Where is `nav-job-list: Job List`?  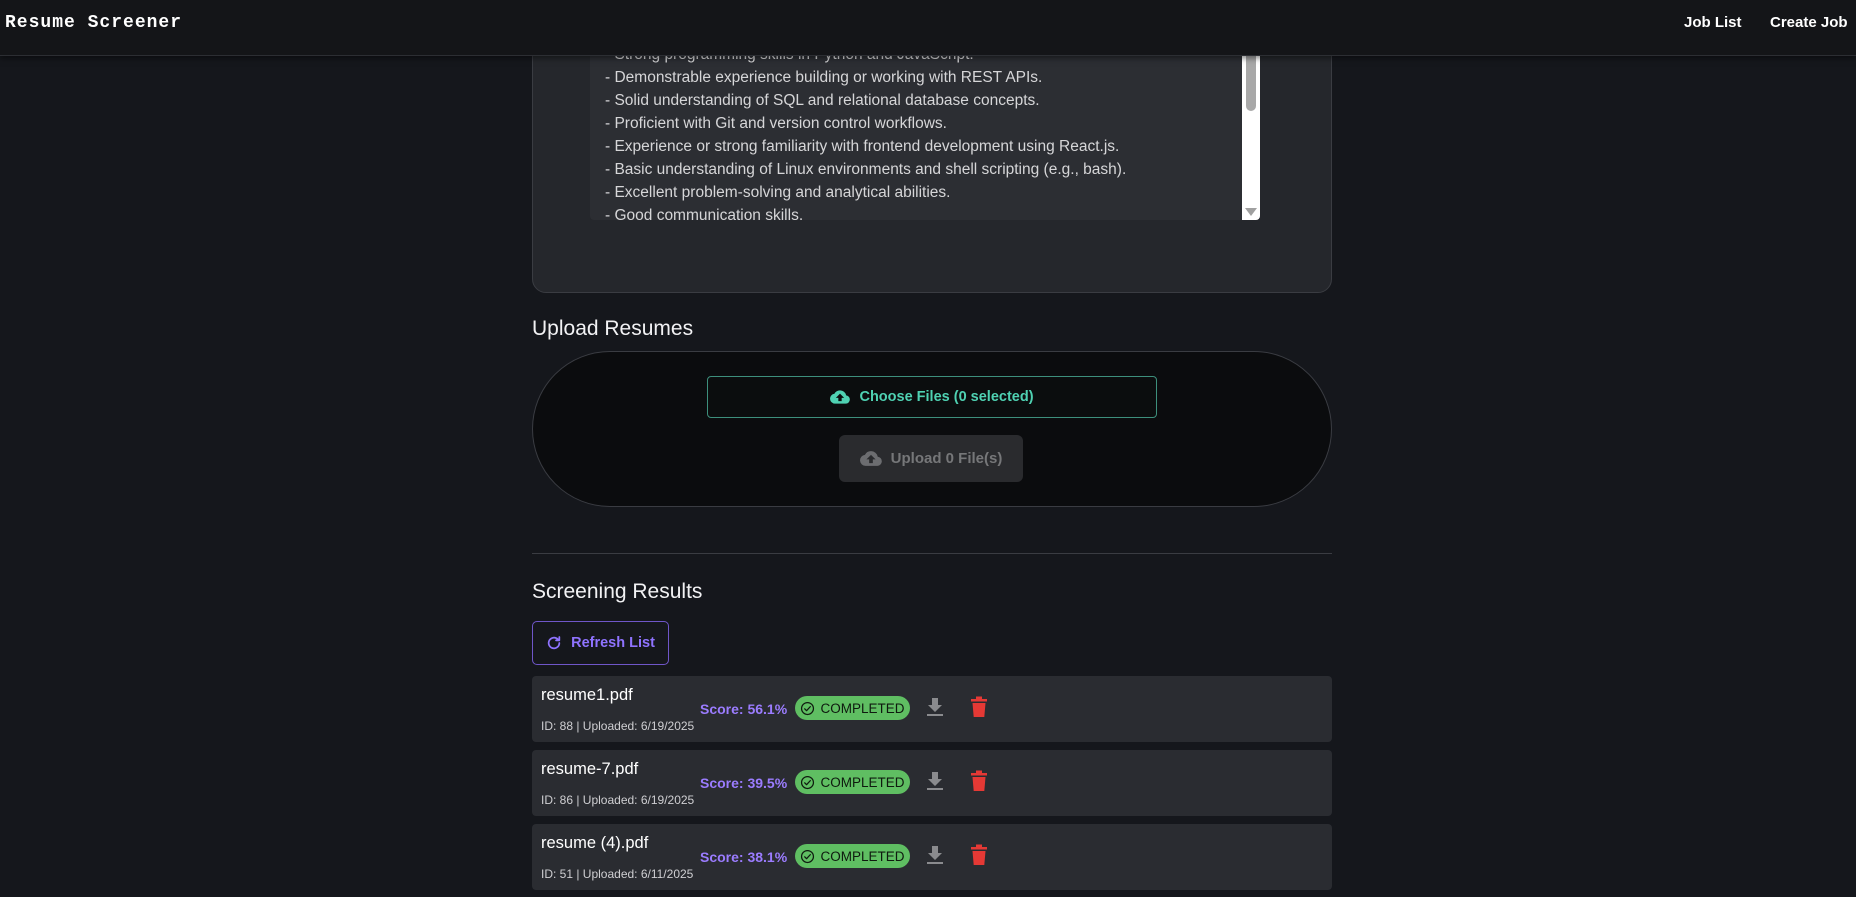
nav-job-list: Job List is located at coordinates (1713, 22).